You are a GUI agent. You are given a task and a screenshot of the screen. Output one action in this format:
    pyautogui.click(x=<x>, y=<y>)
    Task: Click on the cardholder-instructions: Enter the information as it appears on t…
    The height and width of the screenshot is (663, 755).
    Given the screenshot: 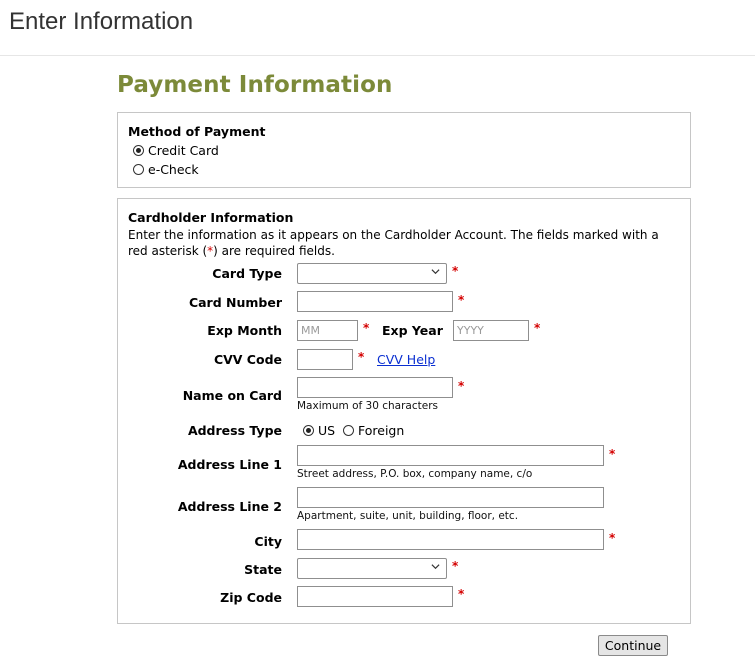 What is the action you would take?
    pyautogui.click(x=400, y=243)
    